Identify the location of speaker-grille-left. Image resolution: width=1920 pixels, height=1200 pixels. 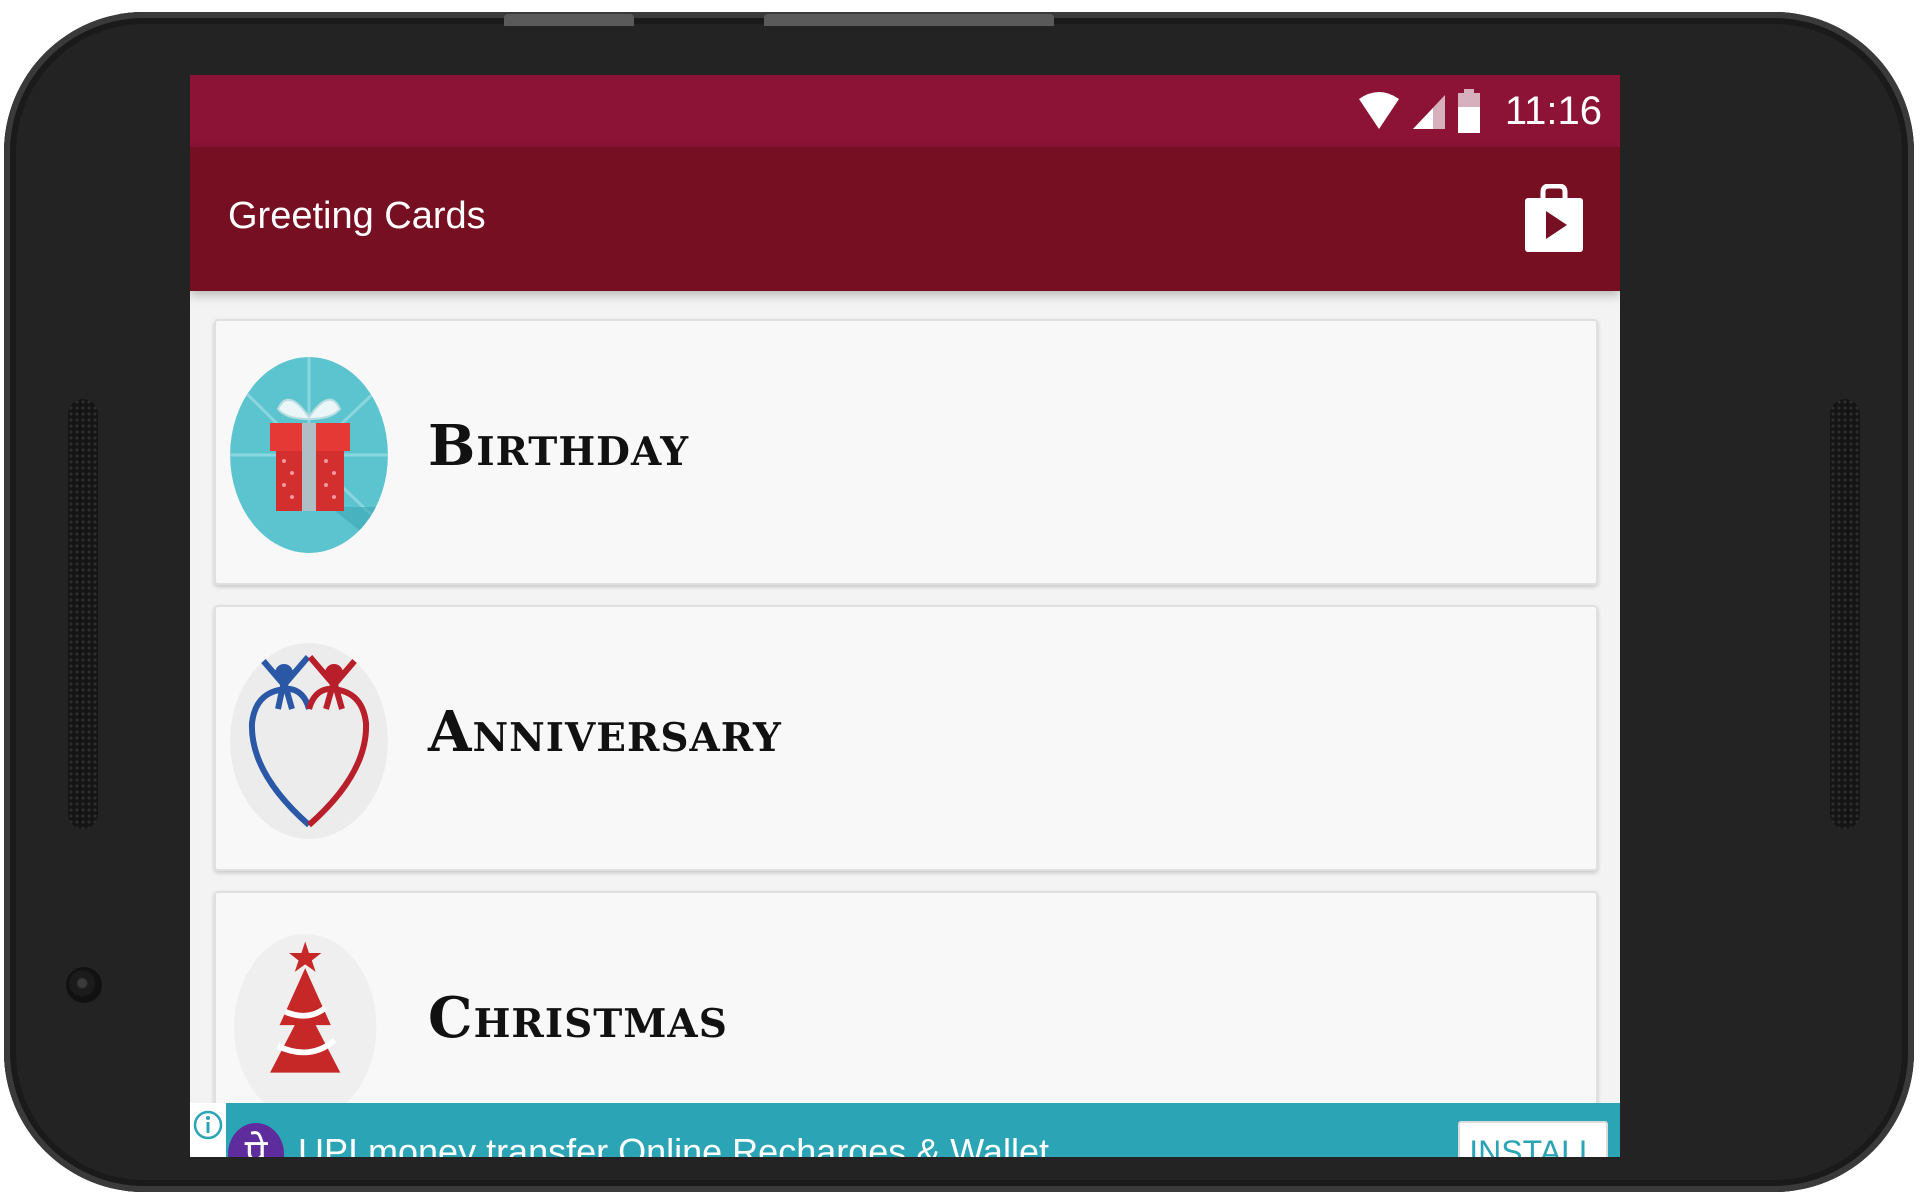
(83, 614).